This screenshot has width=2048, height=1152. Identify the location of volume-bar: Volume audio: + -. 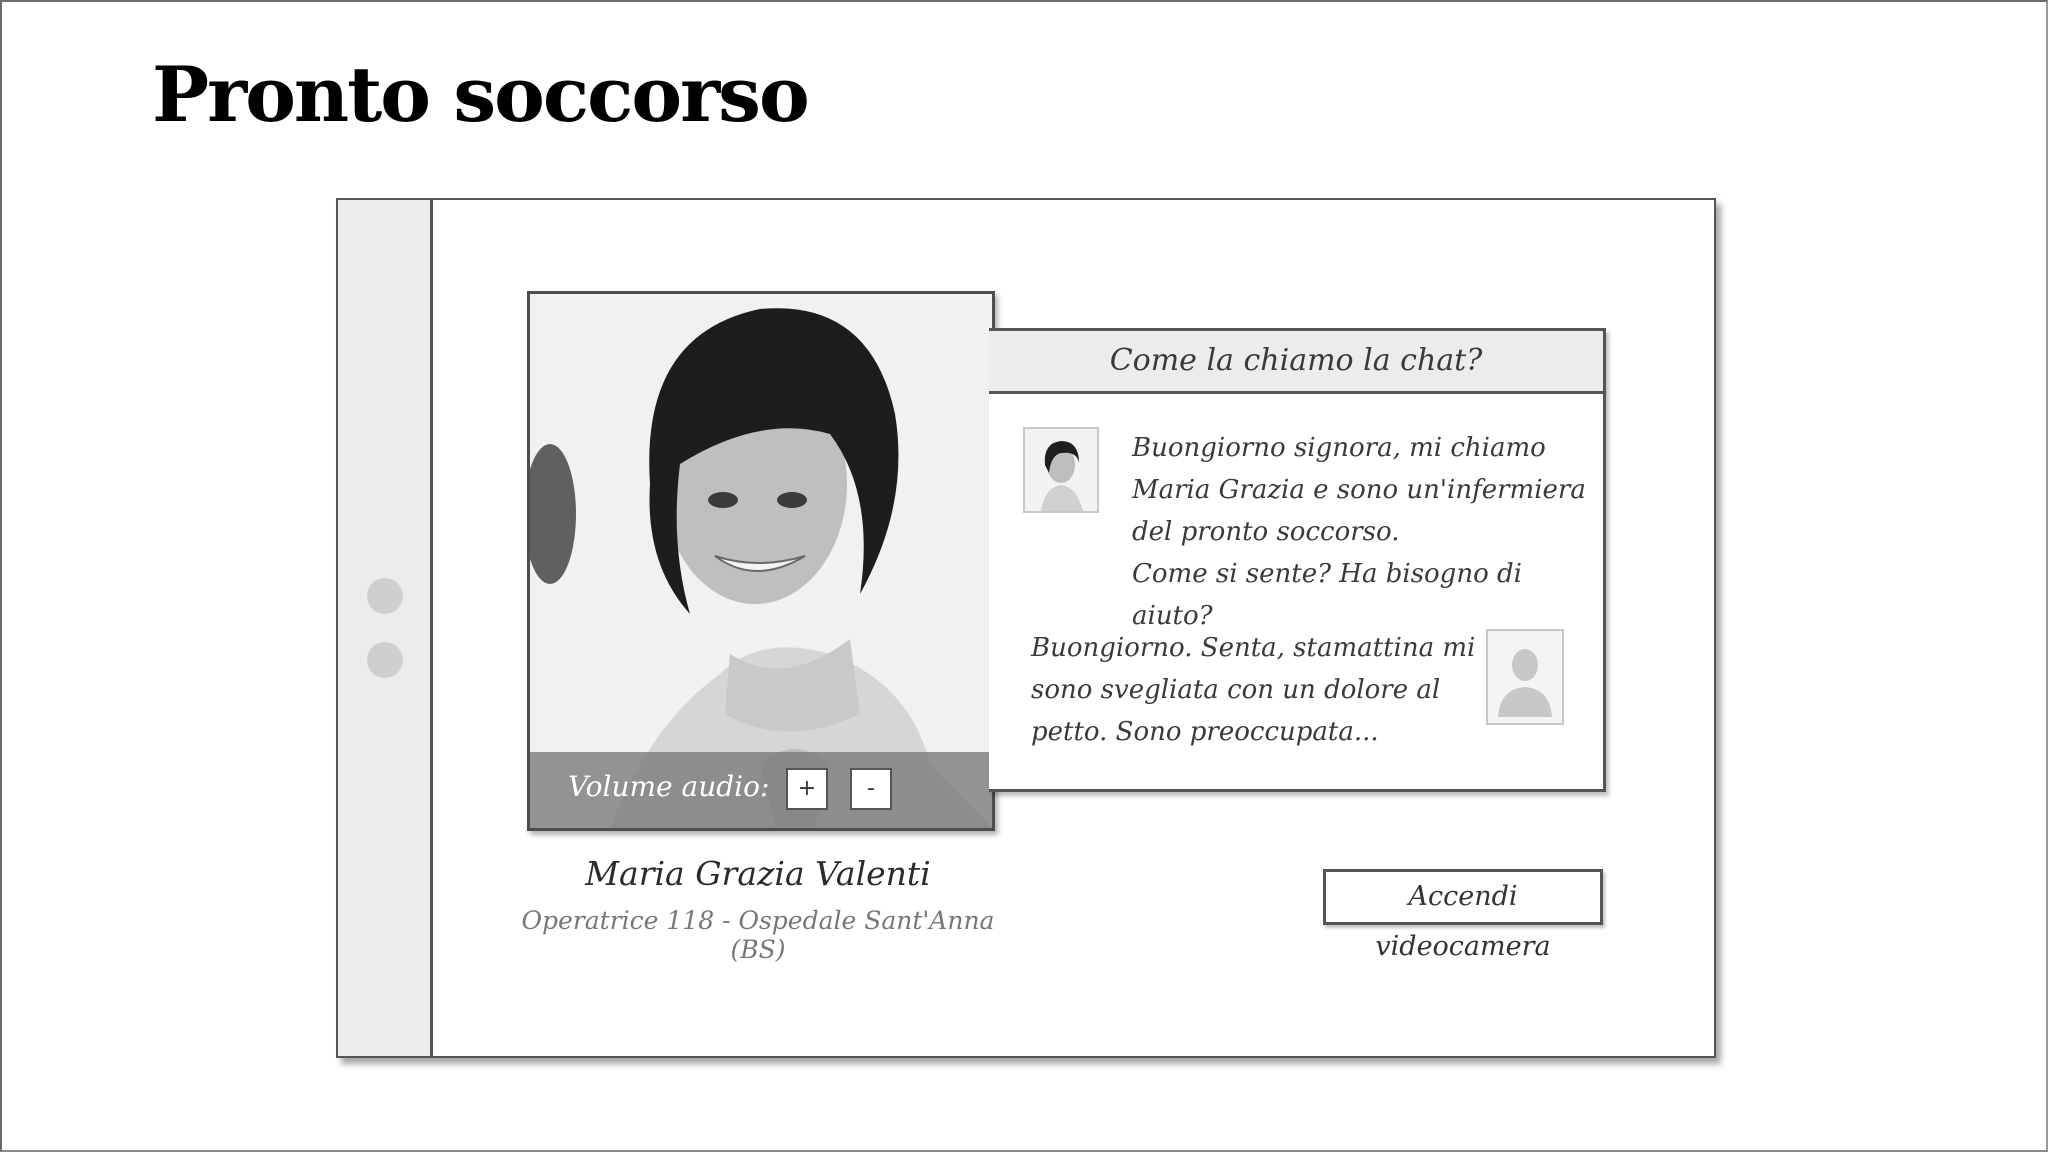
(761, 790).